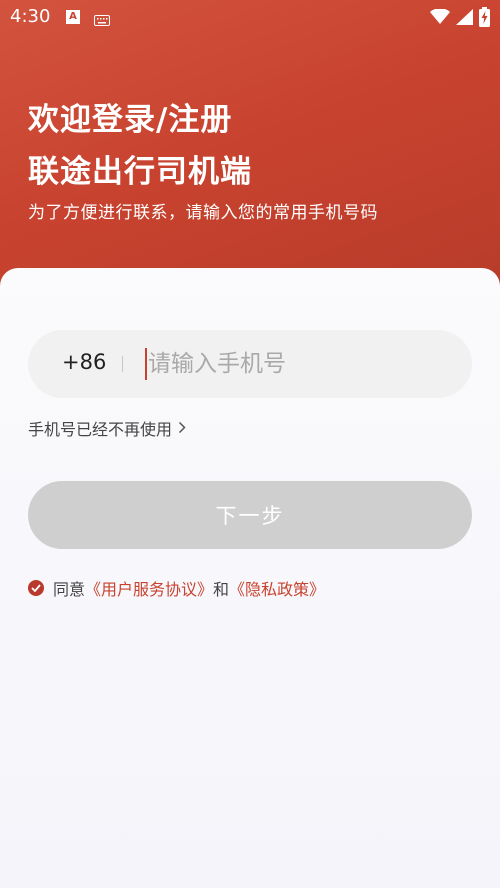 The width and height of the screenshot is (500, 888). I want to click on check-icon, so click(36, 588).